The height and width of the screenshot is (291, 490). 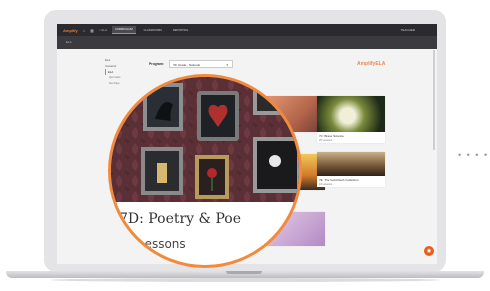 What do you see at coordinates (351, 164) in the screenshot?
I see `unit-card-gold-rush-image` at bounding box center [351, 164].